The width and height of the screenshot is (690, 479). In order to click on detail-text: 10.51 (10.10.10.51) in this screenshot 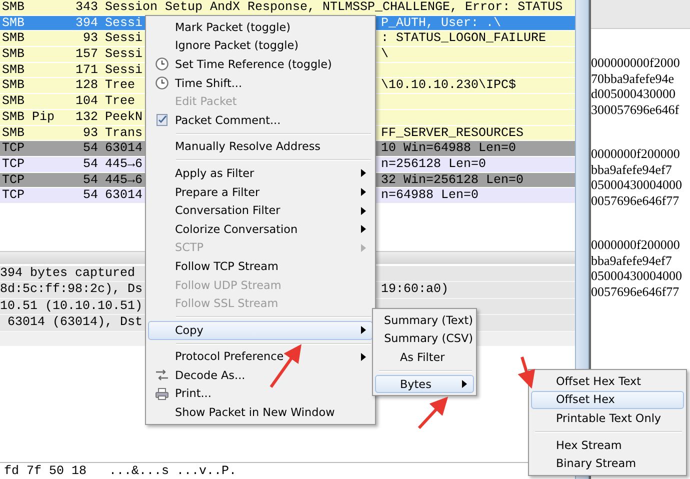, I will do `click(71, 305)`.